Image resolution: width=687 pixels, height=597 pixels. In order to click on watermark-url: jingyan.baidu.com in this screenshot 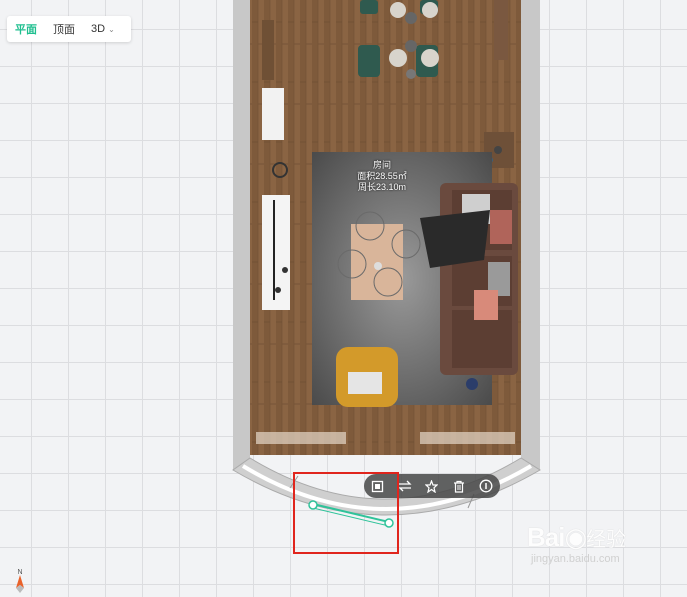, I will do `click(575, 559)`.